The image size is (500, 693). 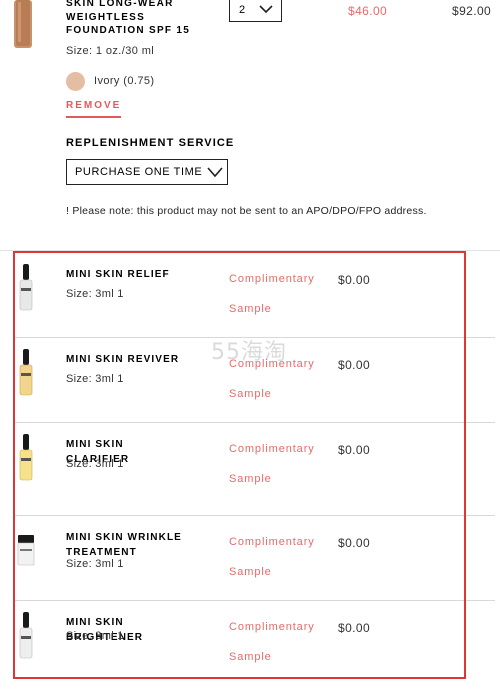 I want to click on quantity-select: 2, so click(x=255, y=11).